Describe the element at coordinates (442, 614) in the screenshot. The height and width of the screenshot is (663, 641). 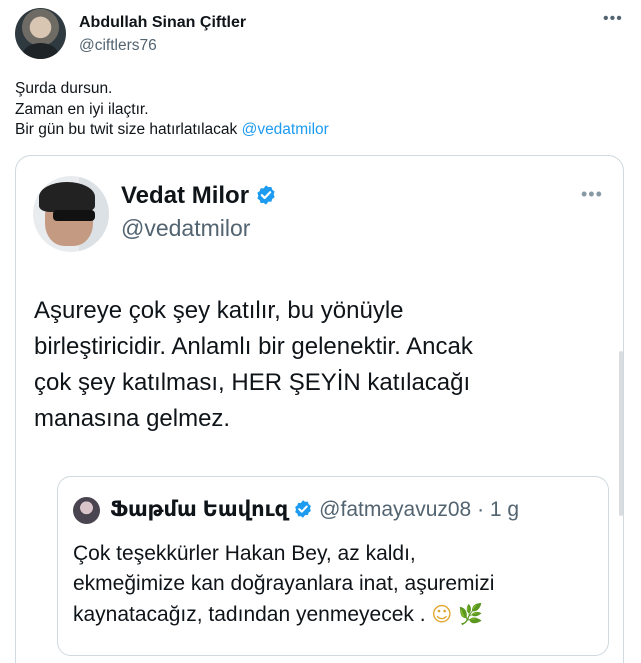
I see `smiling-face-emoji: ☺` at that location.